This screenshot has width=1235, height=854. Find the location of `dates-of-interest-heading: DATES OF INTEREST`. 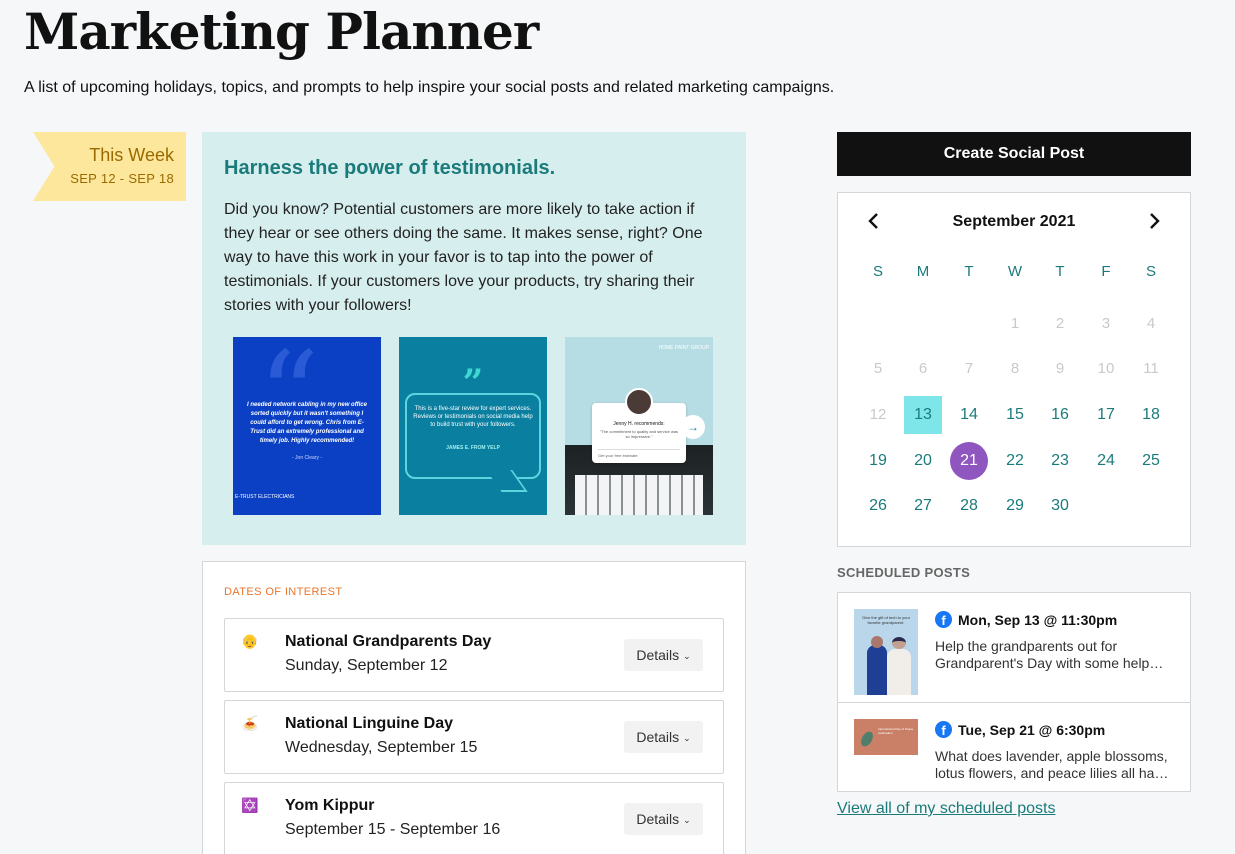

dates-of-interest-heading: DATES OF INTEREST is located at coordinates (283, 592).